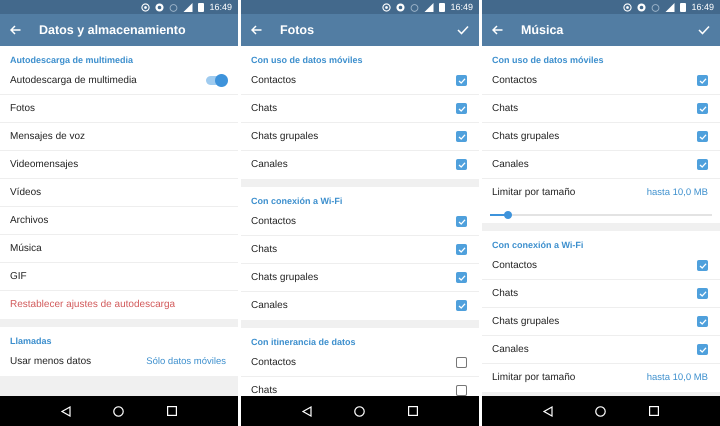 This screenshot has height=426, width=720. I want to click on menu-item: Archivos, so click(29, 220).